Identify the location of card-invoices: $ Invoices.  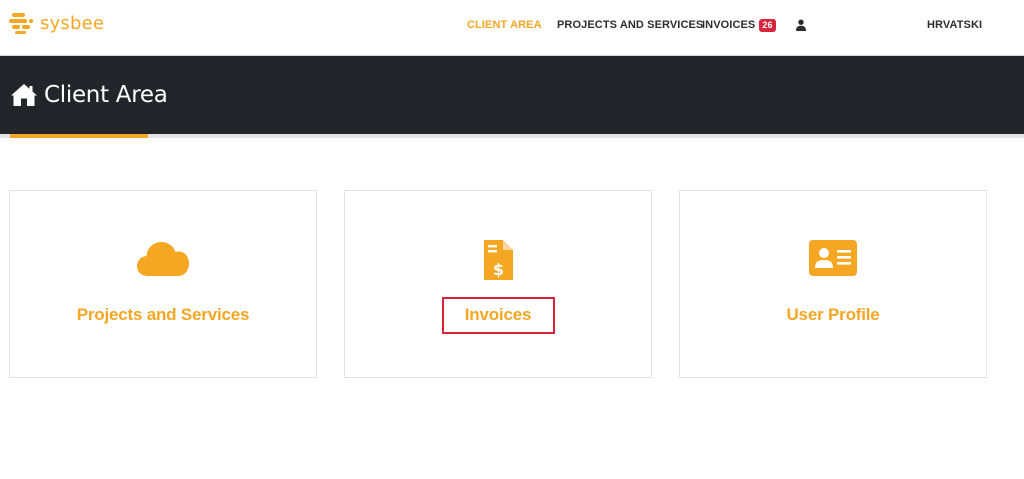
(498, 284).